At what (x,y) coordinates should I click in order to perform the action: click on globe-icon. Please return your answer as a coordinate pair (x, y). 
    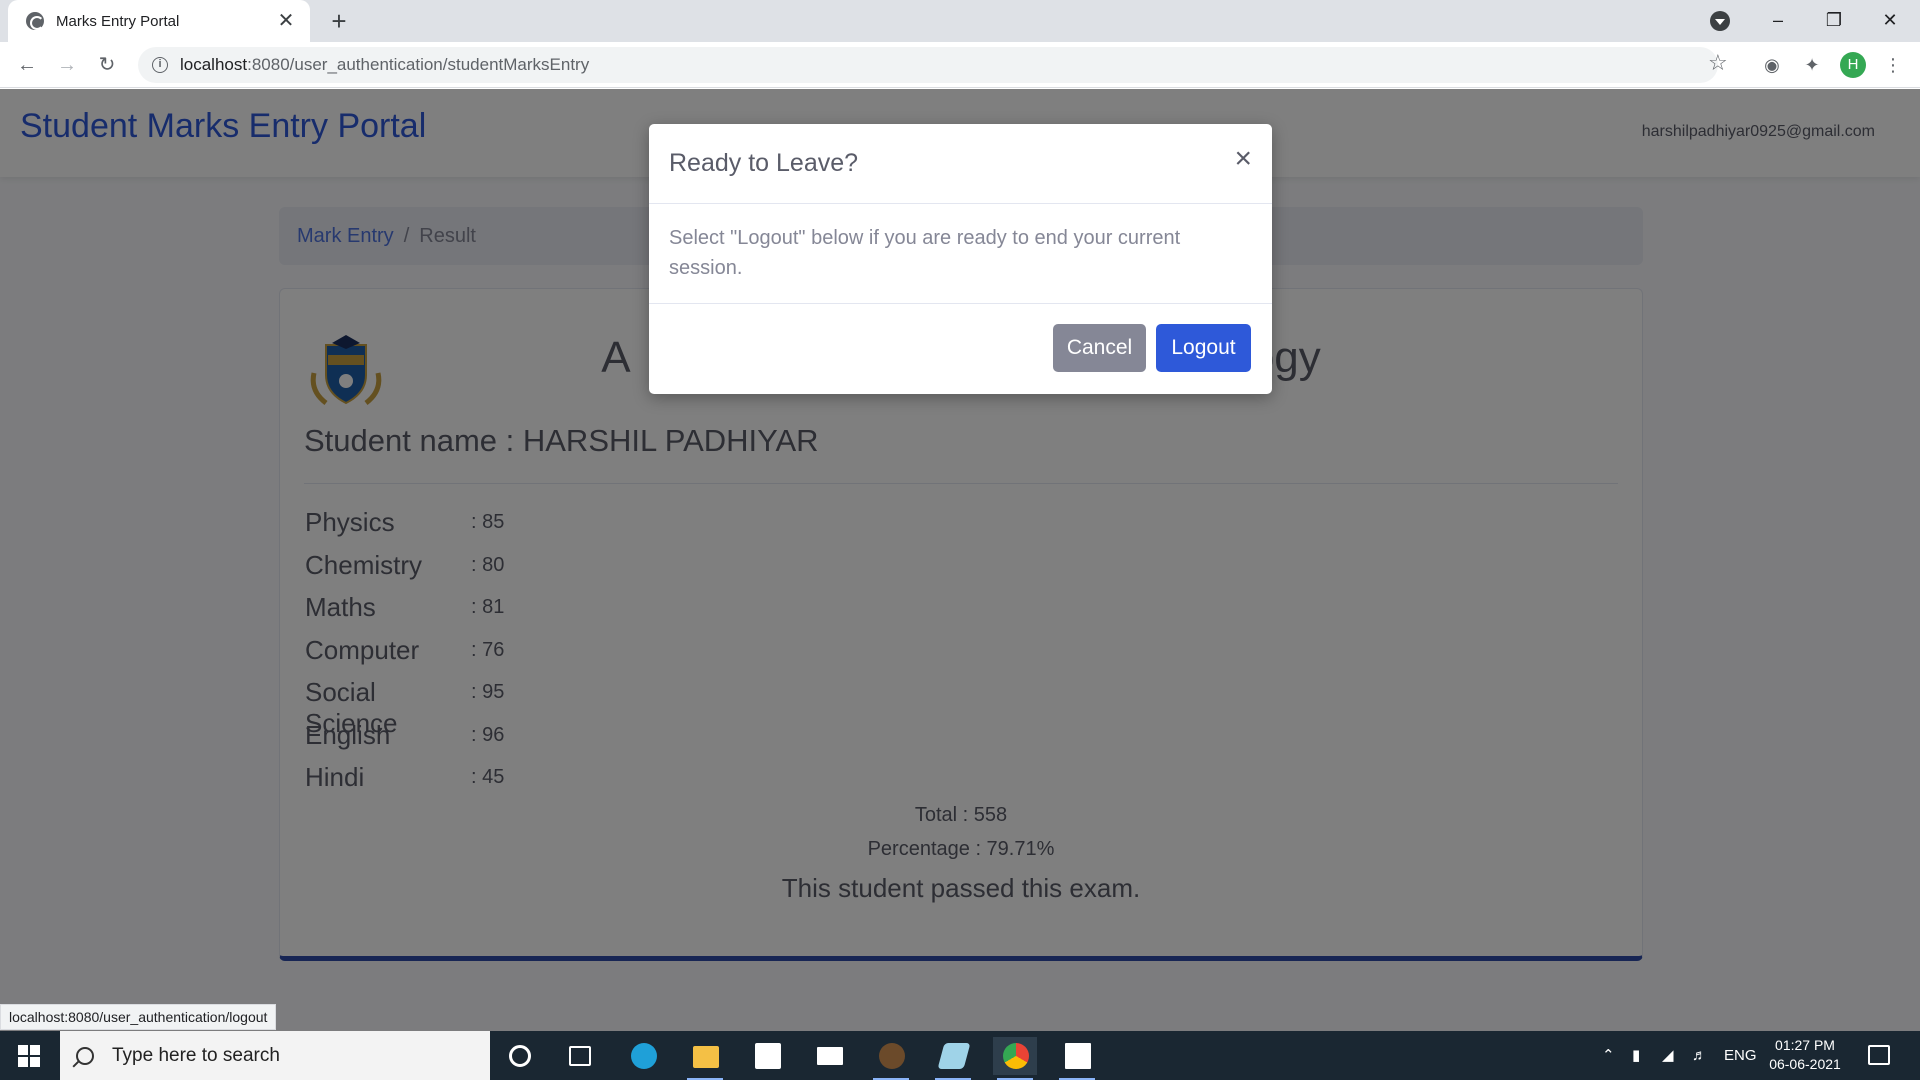
    Looking at the image, I should click on (35, 21).